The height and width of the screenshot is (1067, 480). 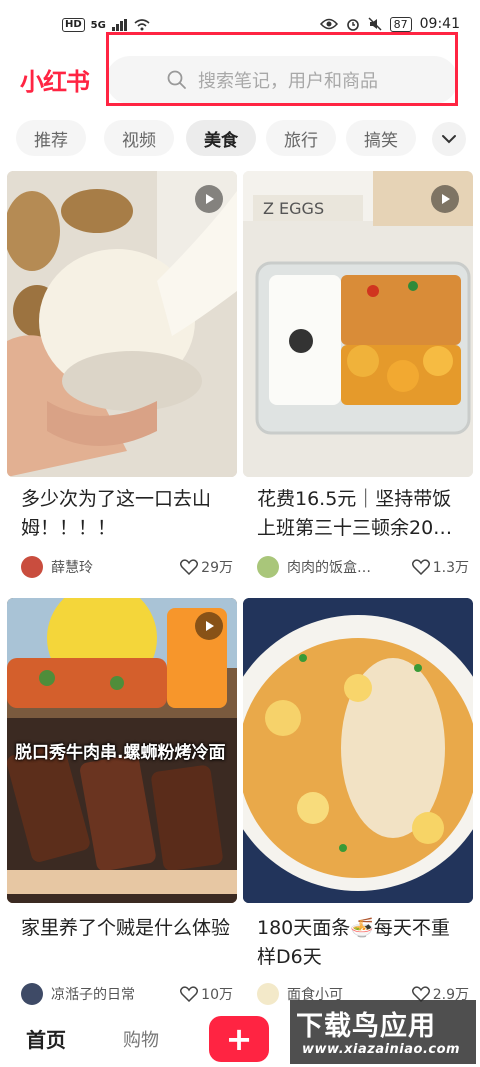 What do you see at coordinates (115, 567) in the screenshot?
I see `author-name: 薛慧玲` at bounding box center [115, 567].